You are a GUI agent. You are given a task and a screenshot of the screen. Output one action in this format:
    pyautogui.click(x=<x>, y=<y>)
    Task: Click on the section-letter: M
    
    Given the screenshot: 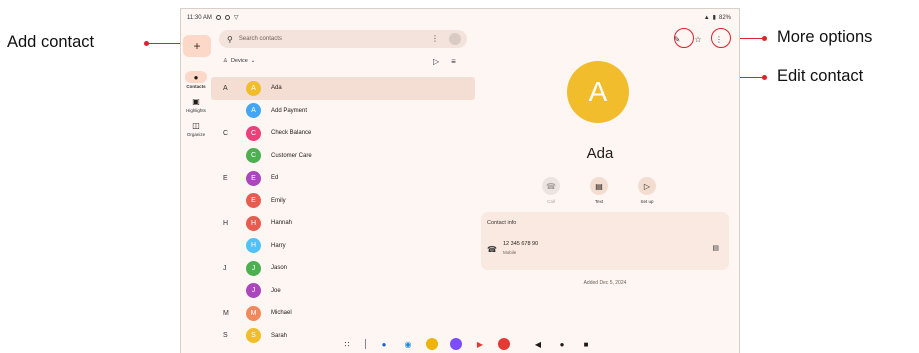 What is the action you would take?
    pyautogui.click(x=226, y=313)
    